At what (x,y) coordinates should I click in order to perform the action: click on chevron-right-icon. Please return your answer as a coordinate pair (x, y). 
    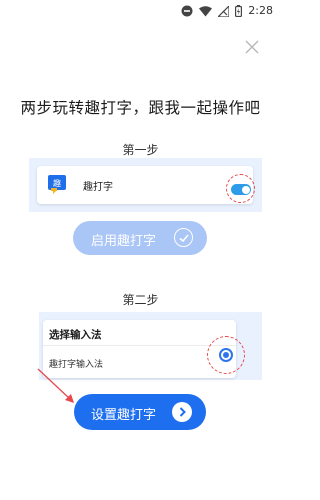
    Looking at the image, I should click on (182, 412).